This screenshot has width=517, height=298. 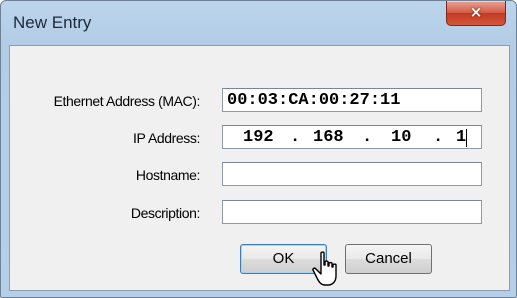 What do you see at coordinates (466, 138) in the screenshot?
I see `text-caret` at bounding box center [466, 138].